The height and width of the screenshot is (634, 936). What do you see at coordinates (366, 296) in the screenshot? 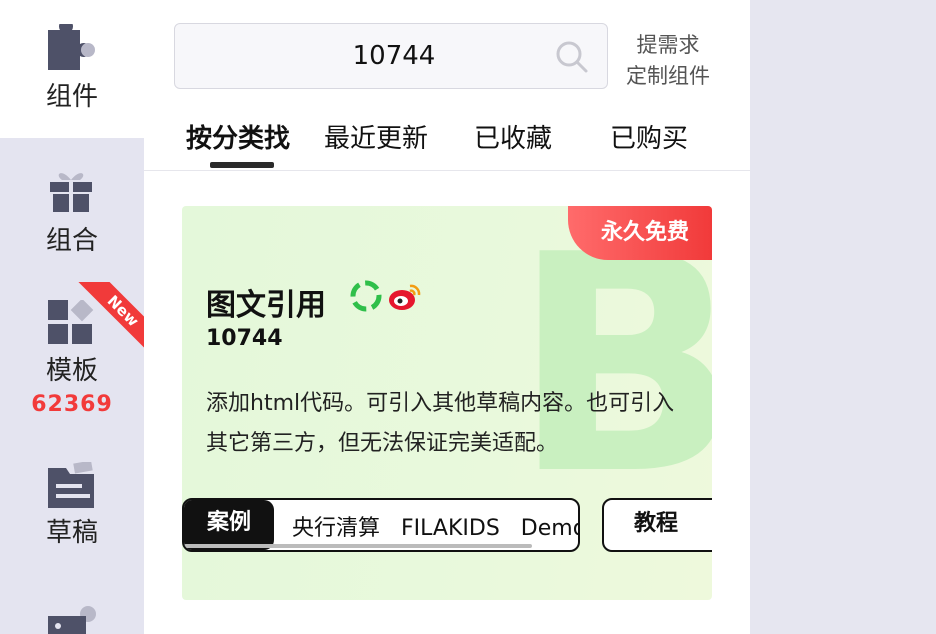
I see `wechat-moments-icon` at bounding box center [366, 296].